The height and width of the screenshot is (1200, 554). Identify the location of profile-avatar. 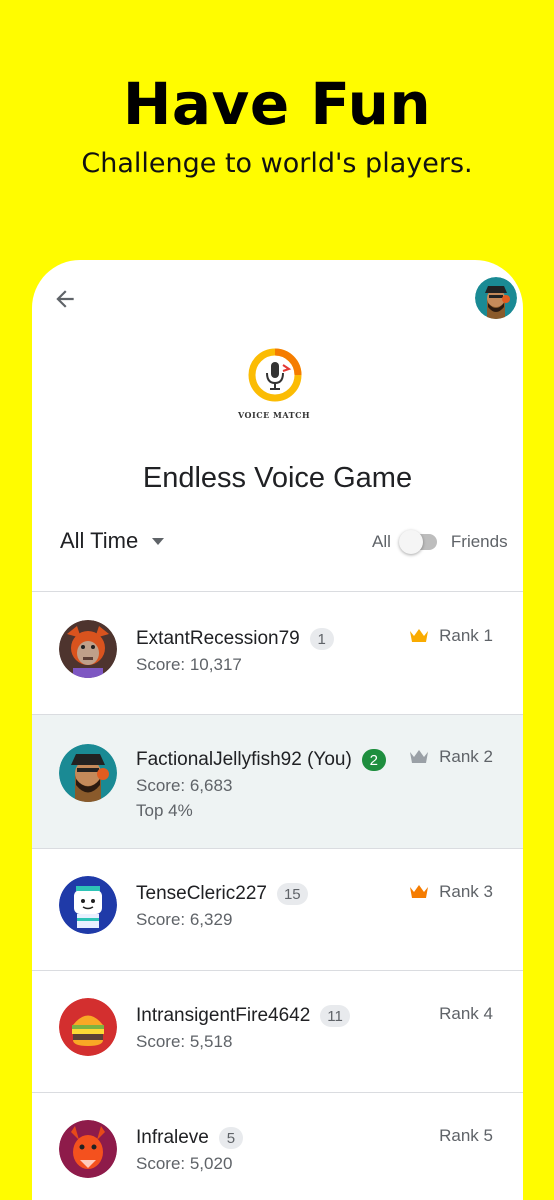
(496, 298).